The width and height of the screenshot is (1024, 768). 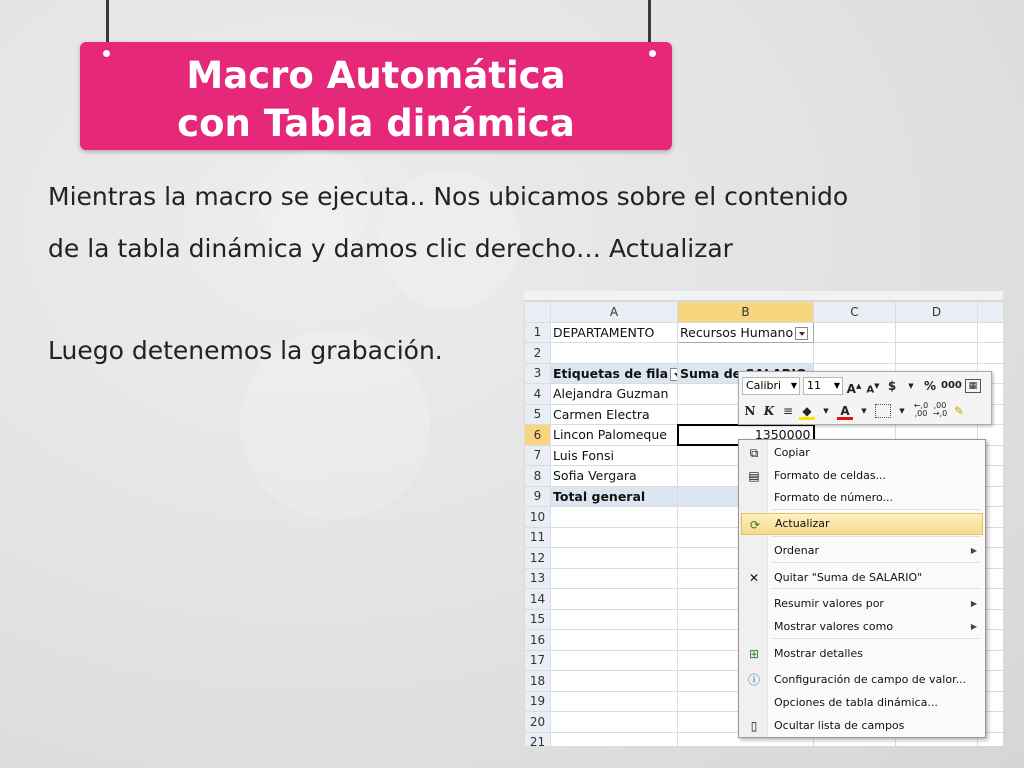 What do you see at coordinates (862, 578) in the screenshot?
I see `context-menu-item: ✕ Quitar "Suma de SALARIO"` at bounding box center [862, 578].